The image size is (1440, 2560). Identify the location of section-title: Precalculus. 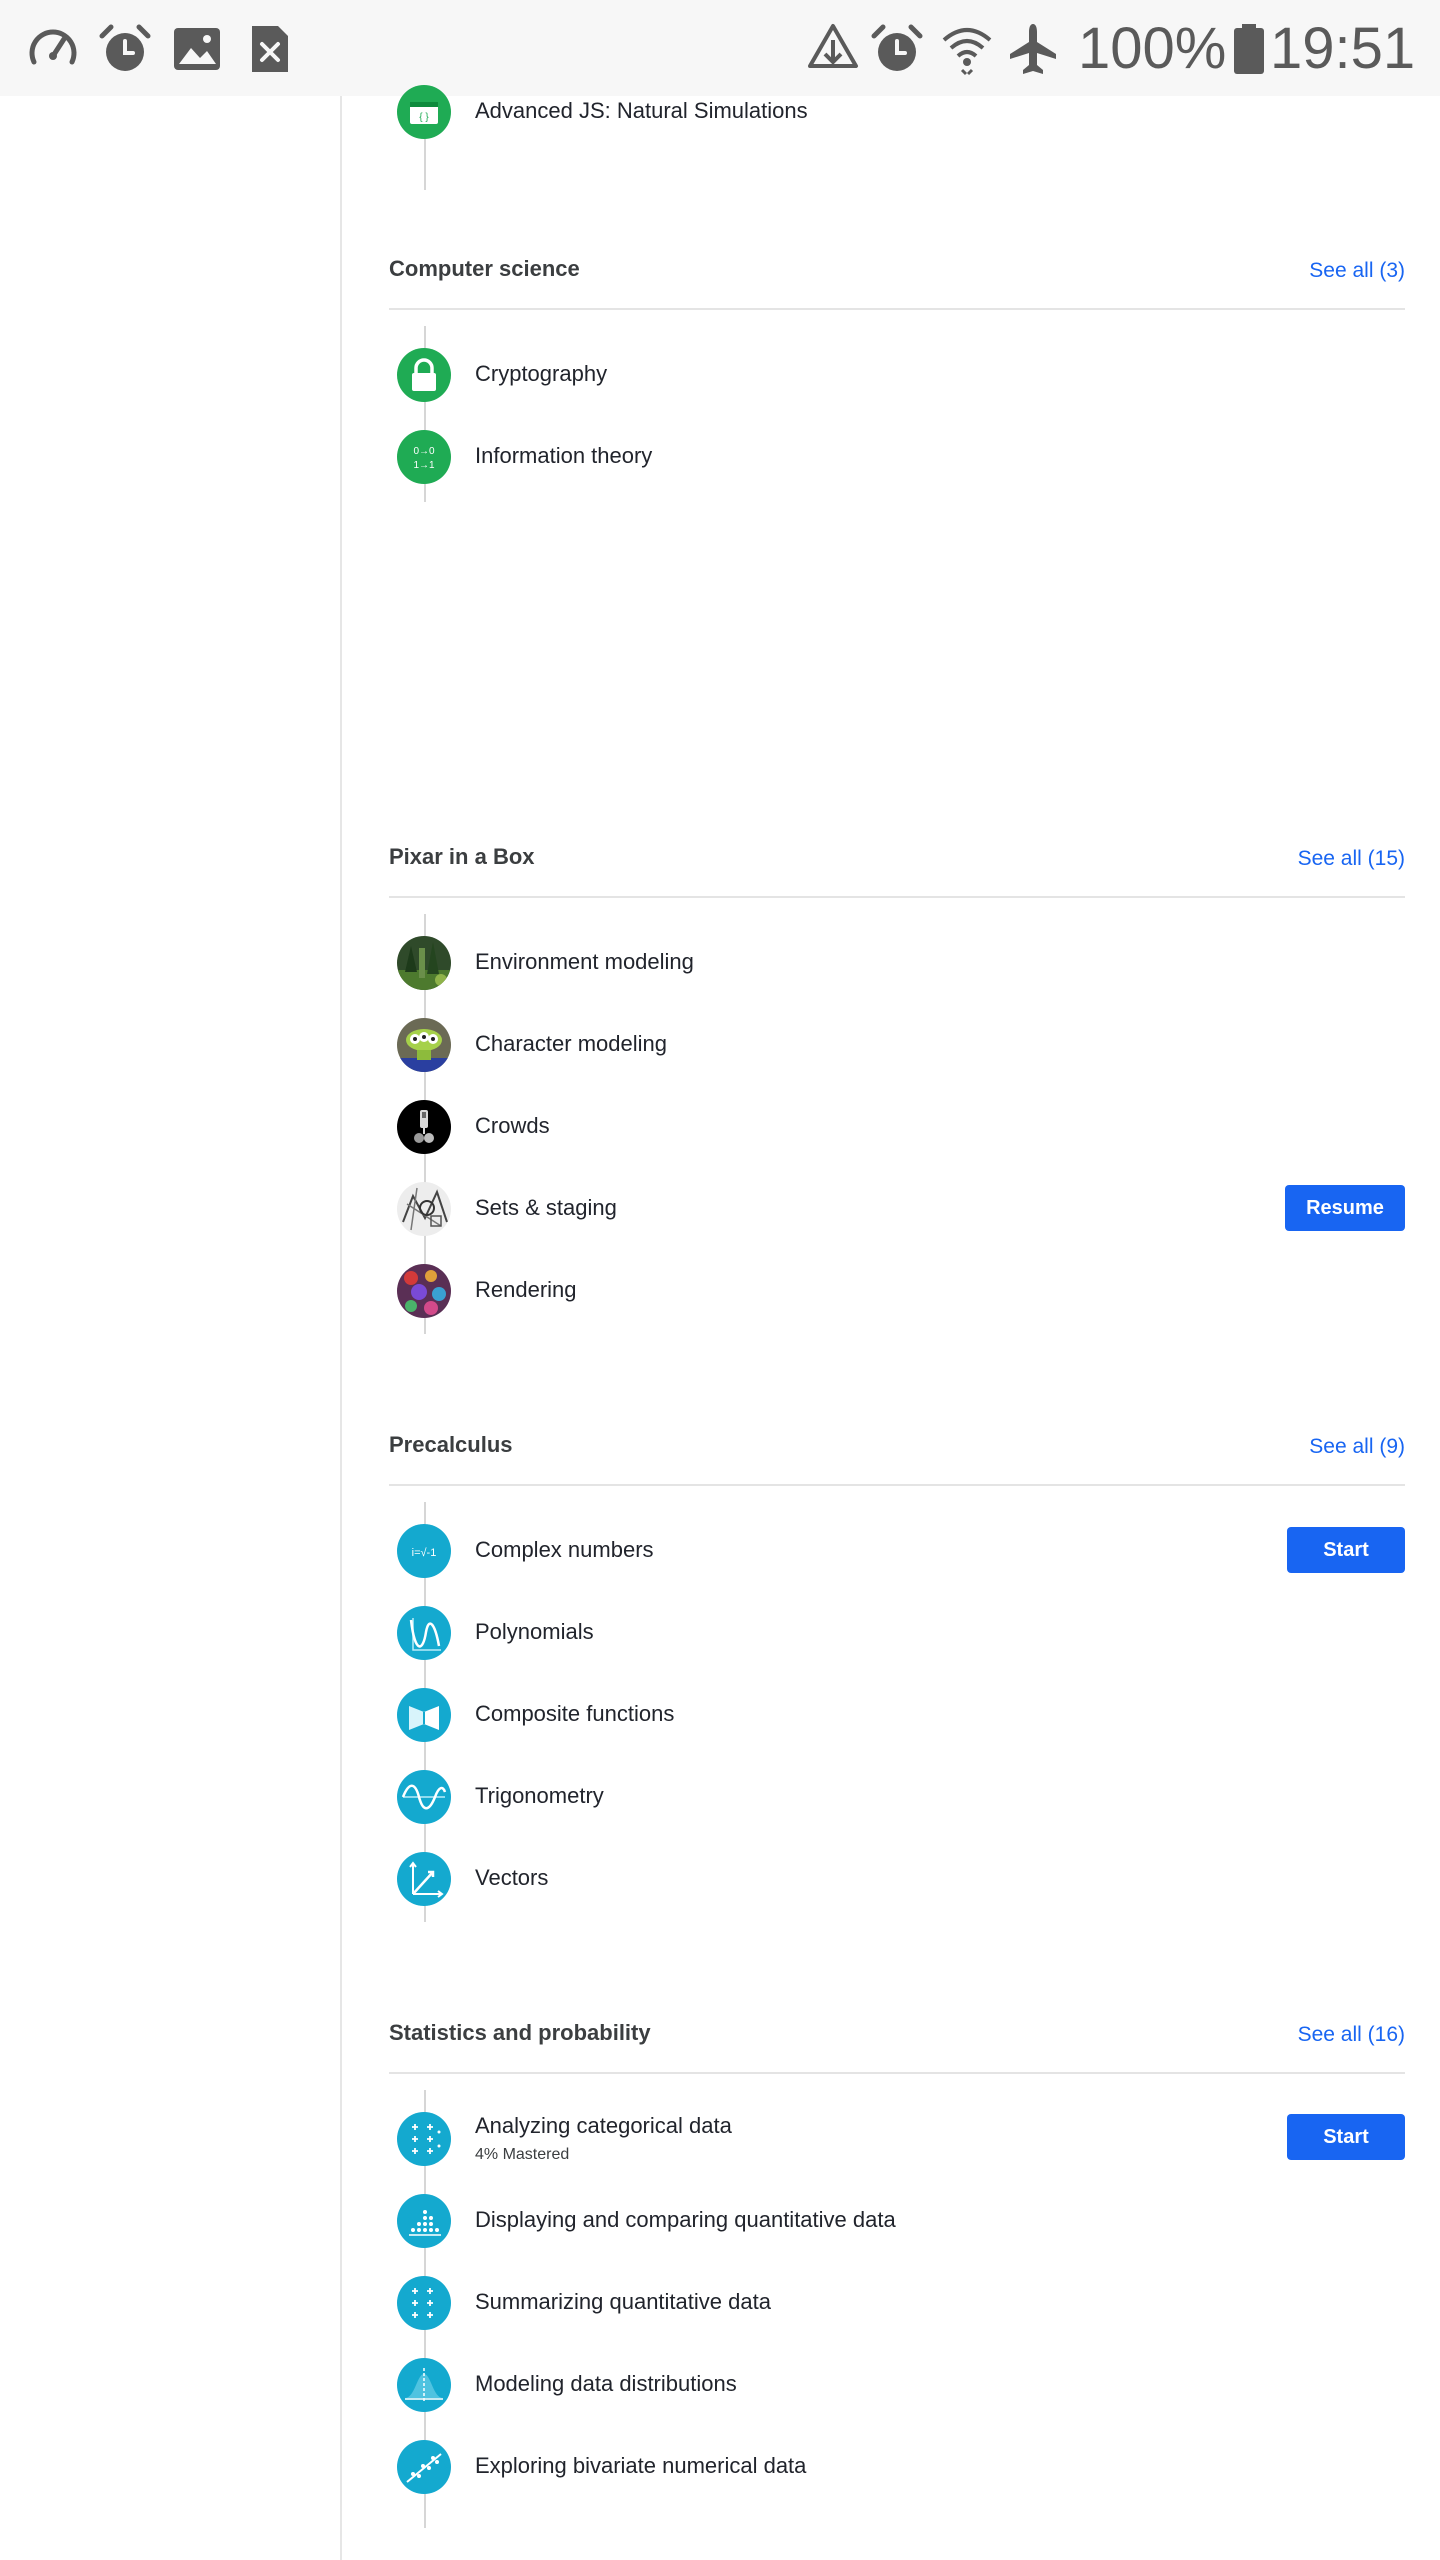
(451, 1444).